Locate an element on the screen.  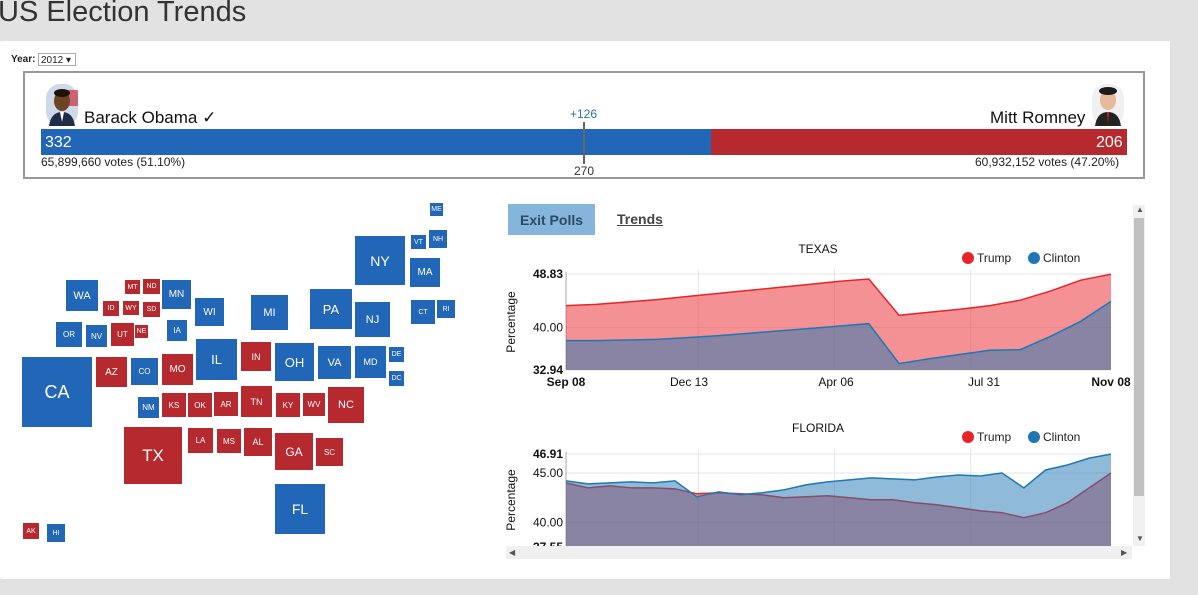
scroll-down-arrow: ▼ is located at coordinates (1140, 538).